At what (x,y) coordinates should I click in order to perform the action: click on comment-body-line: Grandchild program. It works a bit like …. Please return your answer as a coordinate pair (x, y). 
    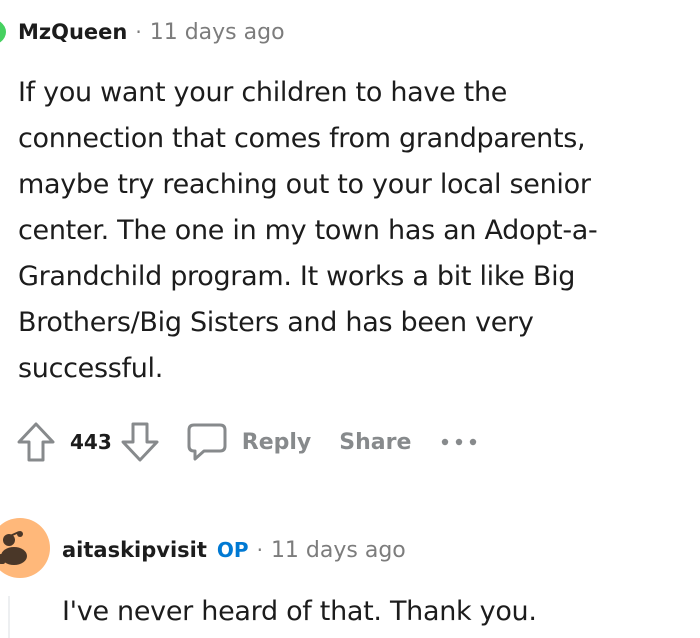
    Looking at the image, I should click on (297, 276).